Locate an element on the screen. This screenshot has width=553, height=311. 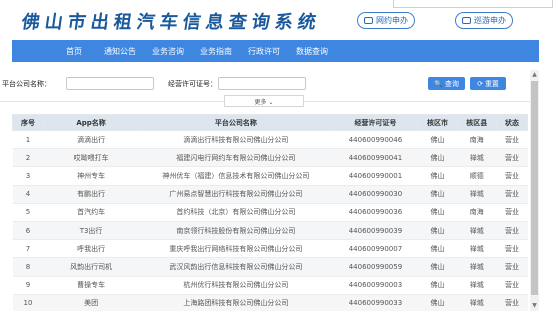
cell-app-name: 呼我出行 is located at coordinates (91, 249).